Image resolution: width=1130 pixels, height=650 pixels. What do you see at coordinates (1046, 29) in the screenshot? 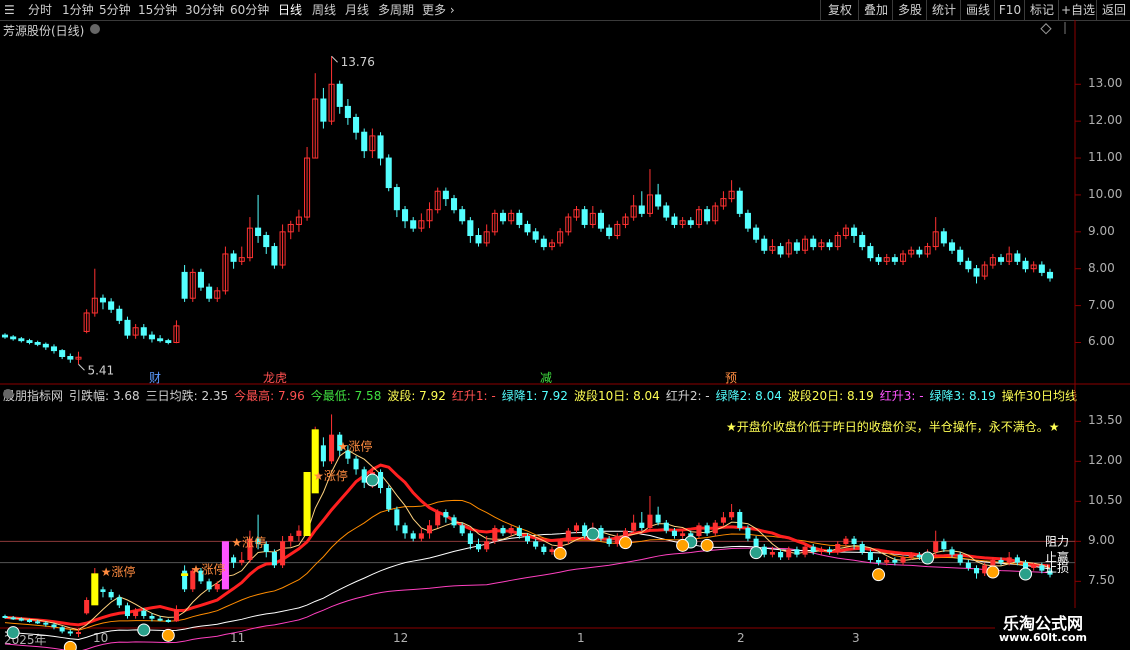
I see `diamond-icon` at bounding box center [1046, 29].